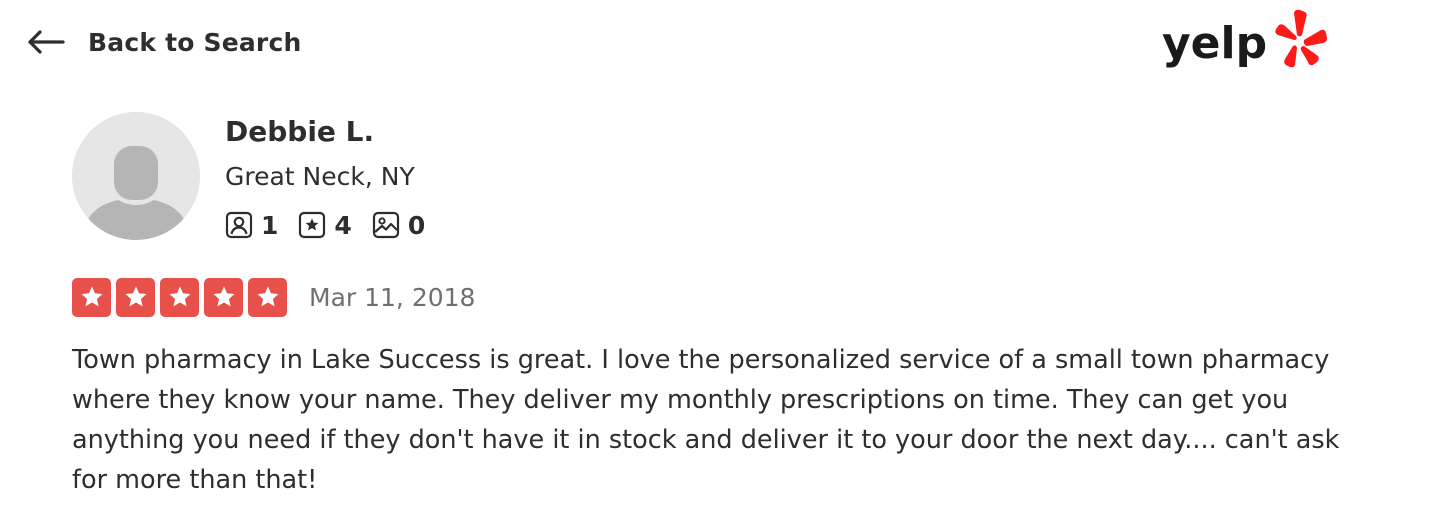 Image resolution: width=1440 pixels, height=510 pixels. What do you see at coordinates (416, 225) in the screenshot?
I see `photos-count: 0` at bounding box center [416, 225].